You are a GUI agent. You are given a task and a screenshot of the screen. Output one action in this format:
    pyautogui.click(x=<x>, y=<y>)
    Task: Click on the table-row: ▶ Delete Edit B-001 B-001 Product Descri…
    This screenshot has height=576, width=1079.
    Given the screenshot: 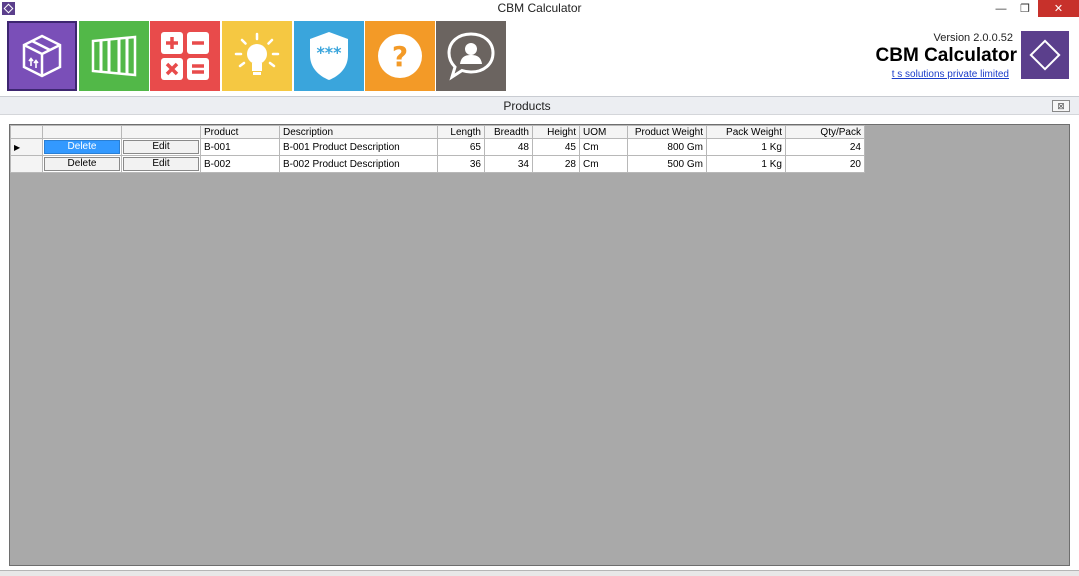 What is the action you would take?
    pyautogui.click(x=437, y=147)
    